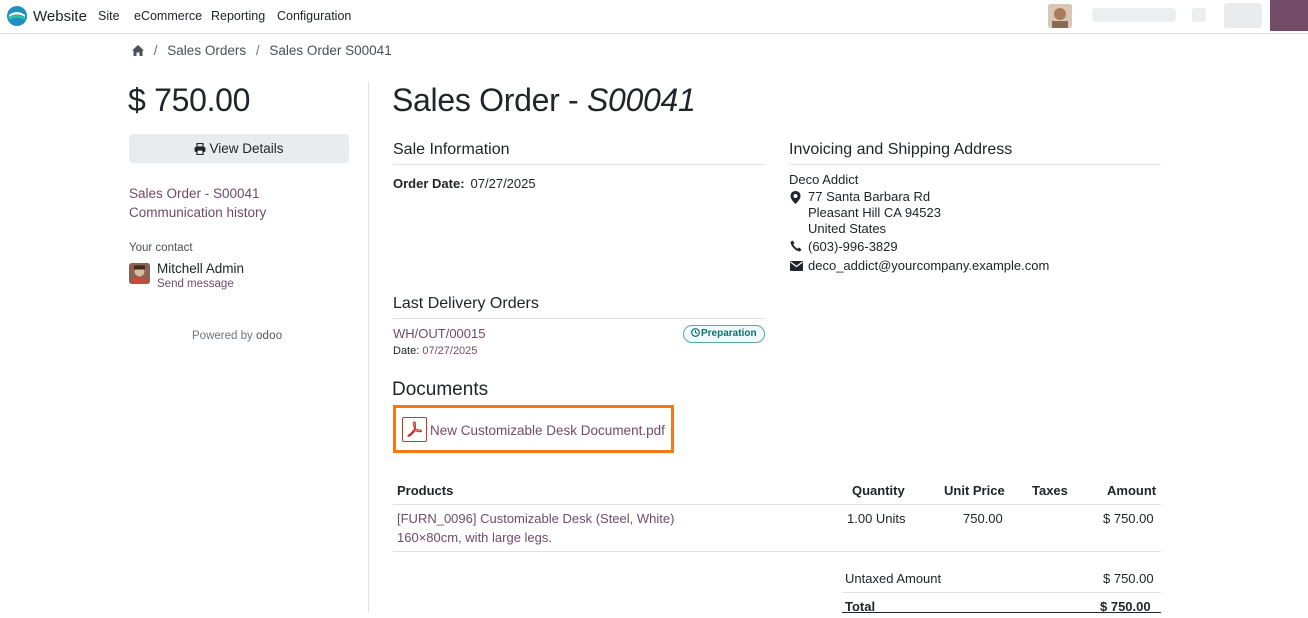 The width and height of the screenshot is (1308, 618). I want to click on breadcrumb-sales-orders: Sales Orders, so click(206, 50).